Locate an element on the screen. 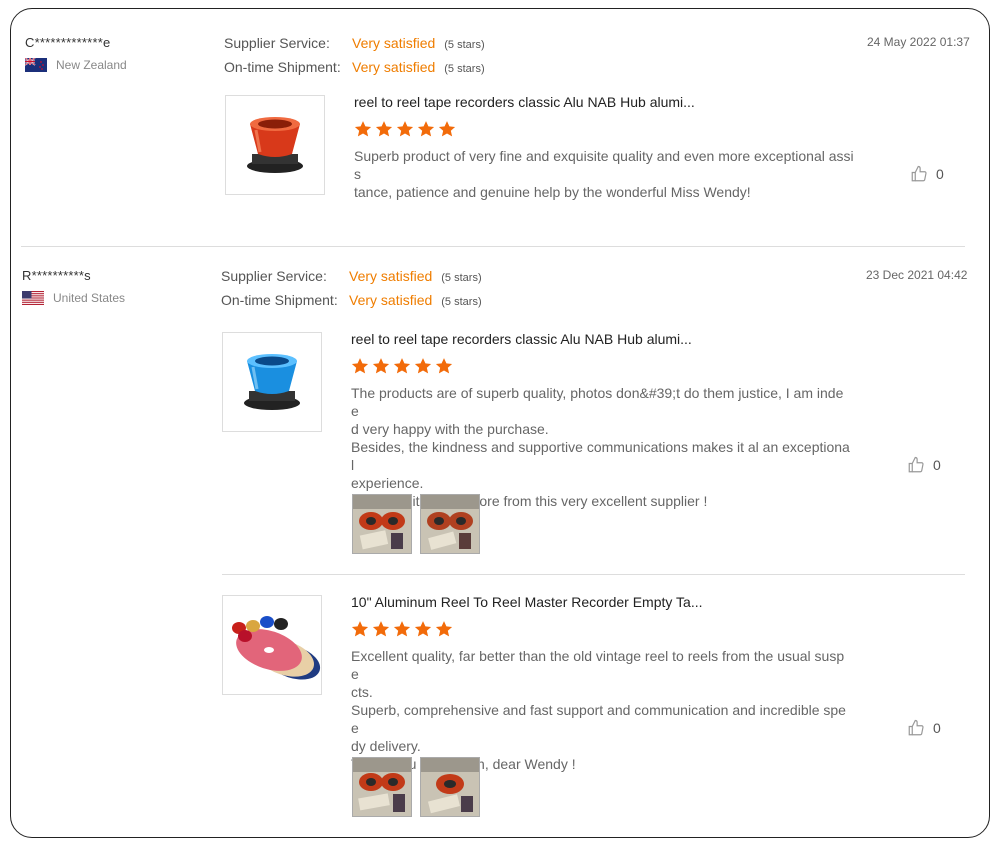 This screenshot has width=1000, height=848. buyer-country: United States is located at coordinates (73, 298).